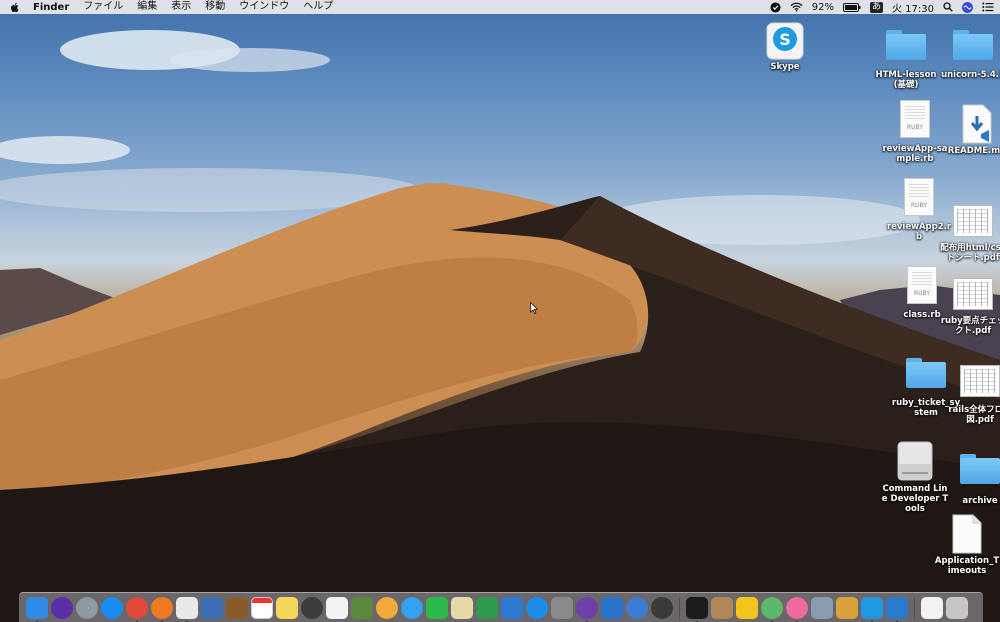 Image resolution: width=1000 pixels, height=622 pixels. I want to click on terminal-icon, so click(697, 609).